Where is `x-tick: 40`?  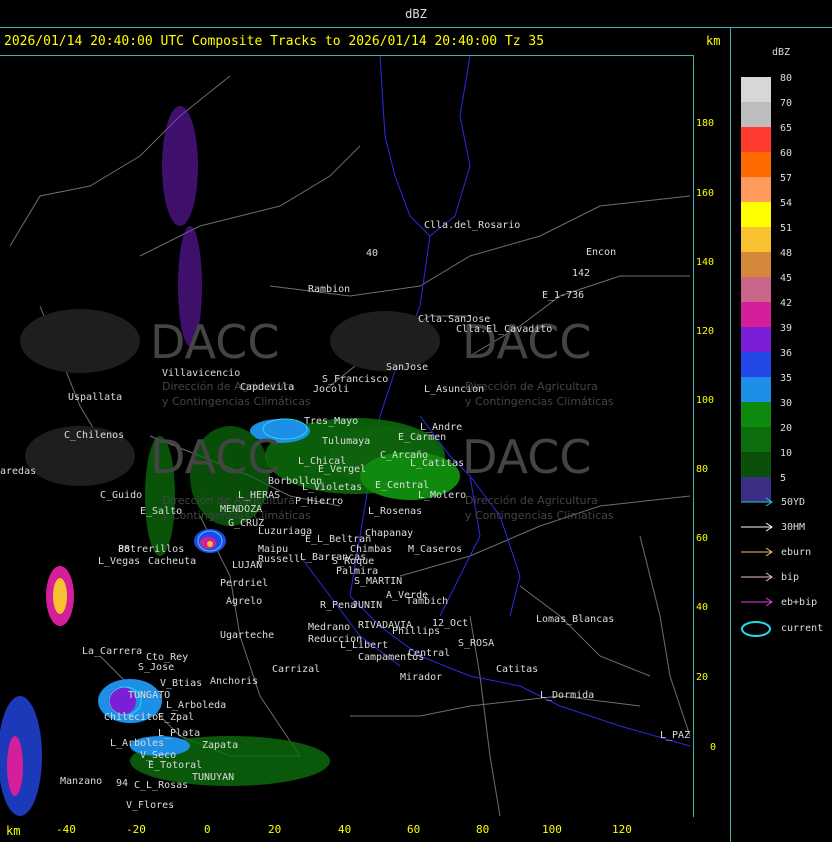 x-tick: 40 is located at coordinates (345, 829).